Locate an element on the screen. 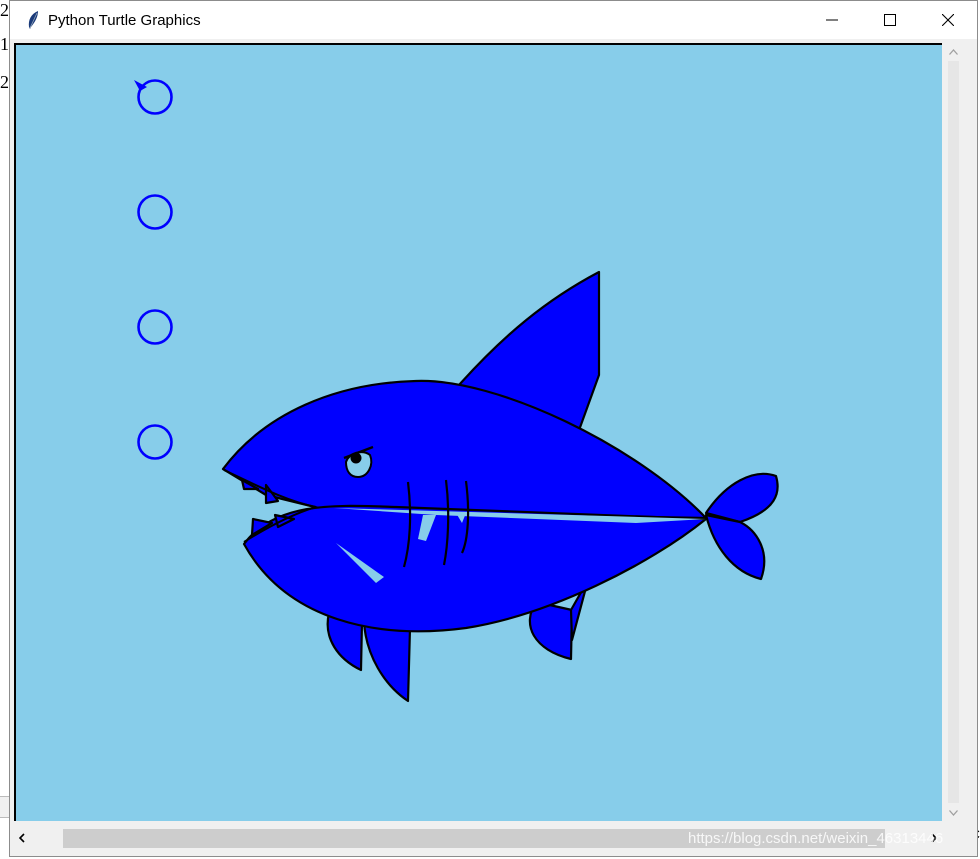 This screenshot has width=980, height=859. vertical-scroll-track is located at coordinates (953, 432).